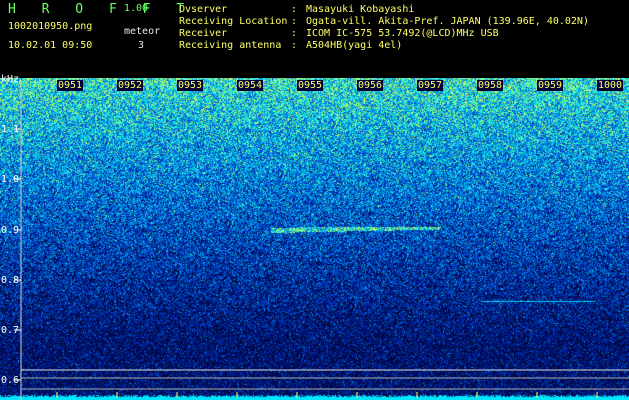 The width and height of the screenshot is (629, 400). Describe the element at coordinates (354, 45) in the screenshot. I see `info-value-antenna: A504HB(yagi 4el)` at that location.